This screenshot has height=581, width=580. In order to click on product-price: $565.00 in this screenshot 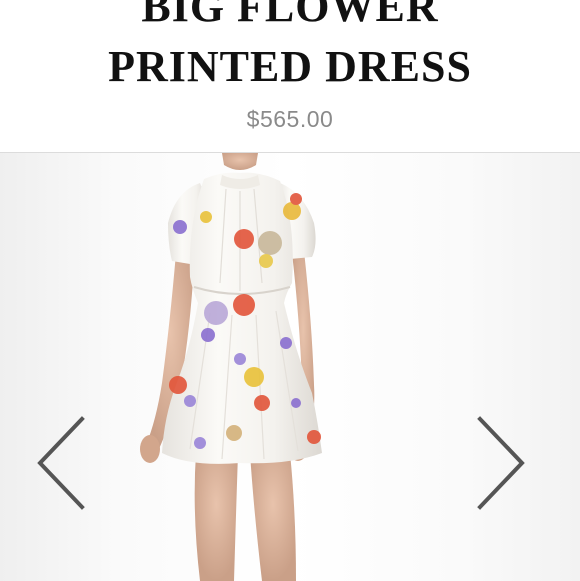, I will do `click(290, 119)`.